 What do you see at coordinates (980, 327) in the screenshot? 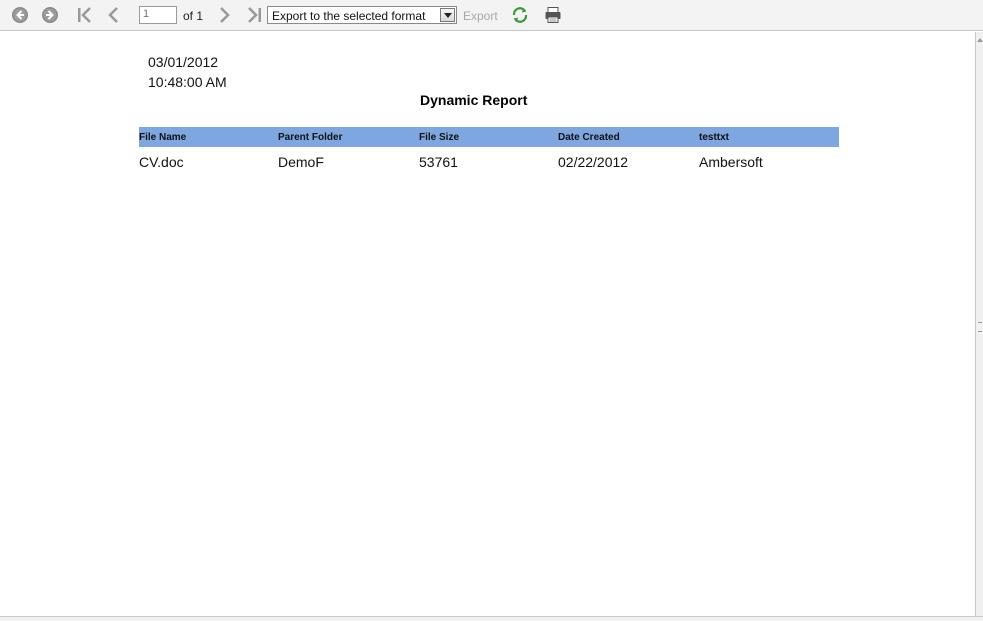
I see `scroll-grip-icon` at bounding box center [980, 327].